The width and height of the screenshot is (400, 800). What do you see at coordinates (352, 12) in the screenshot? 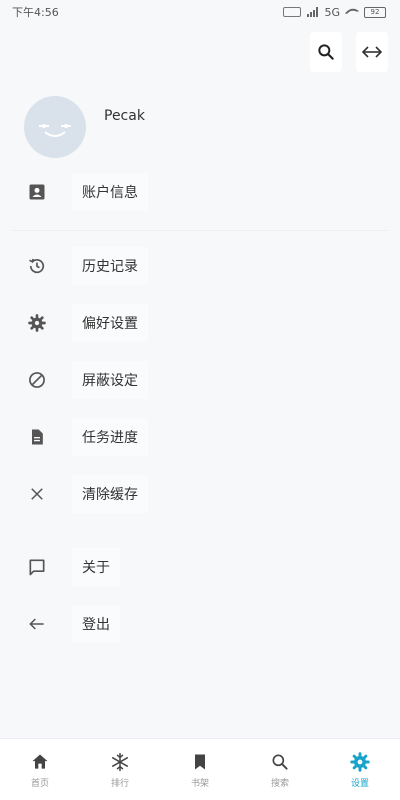
I see `wifi-icon` at bounding box center [352, 12].